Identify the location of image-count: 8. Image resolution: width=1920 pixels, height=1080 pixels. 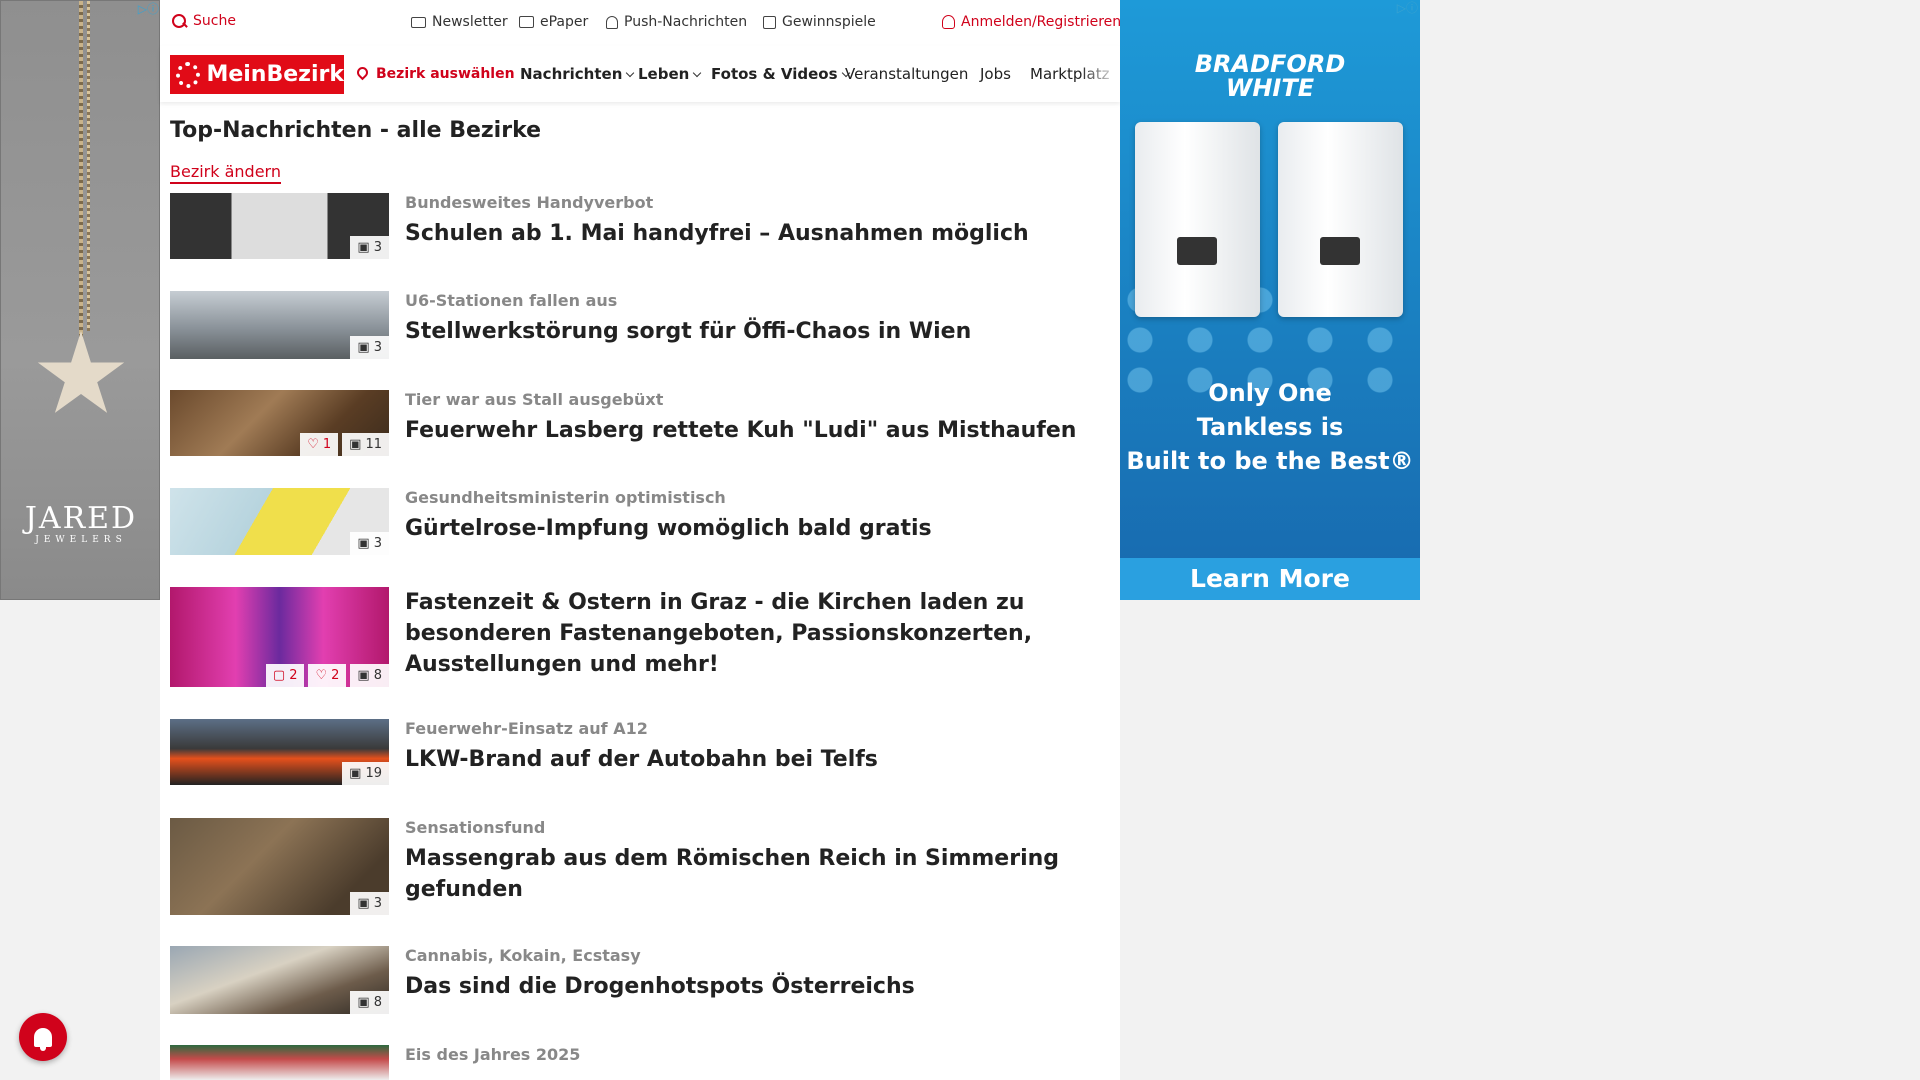
(377, 675).